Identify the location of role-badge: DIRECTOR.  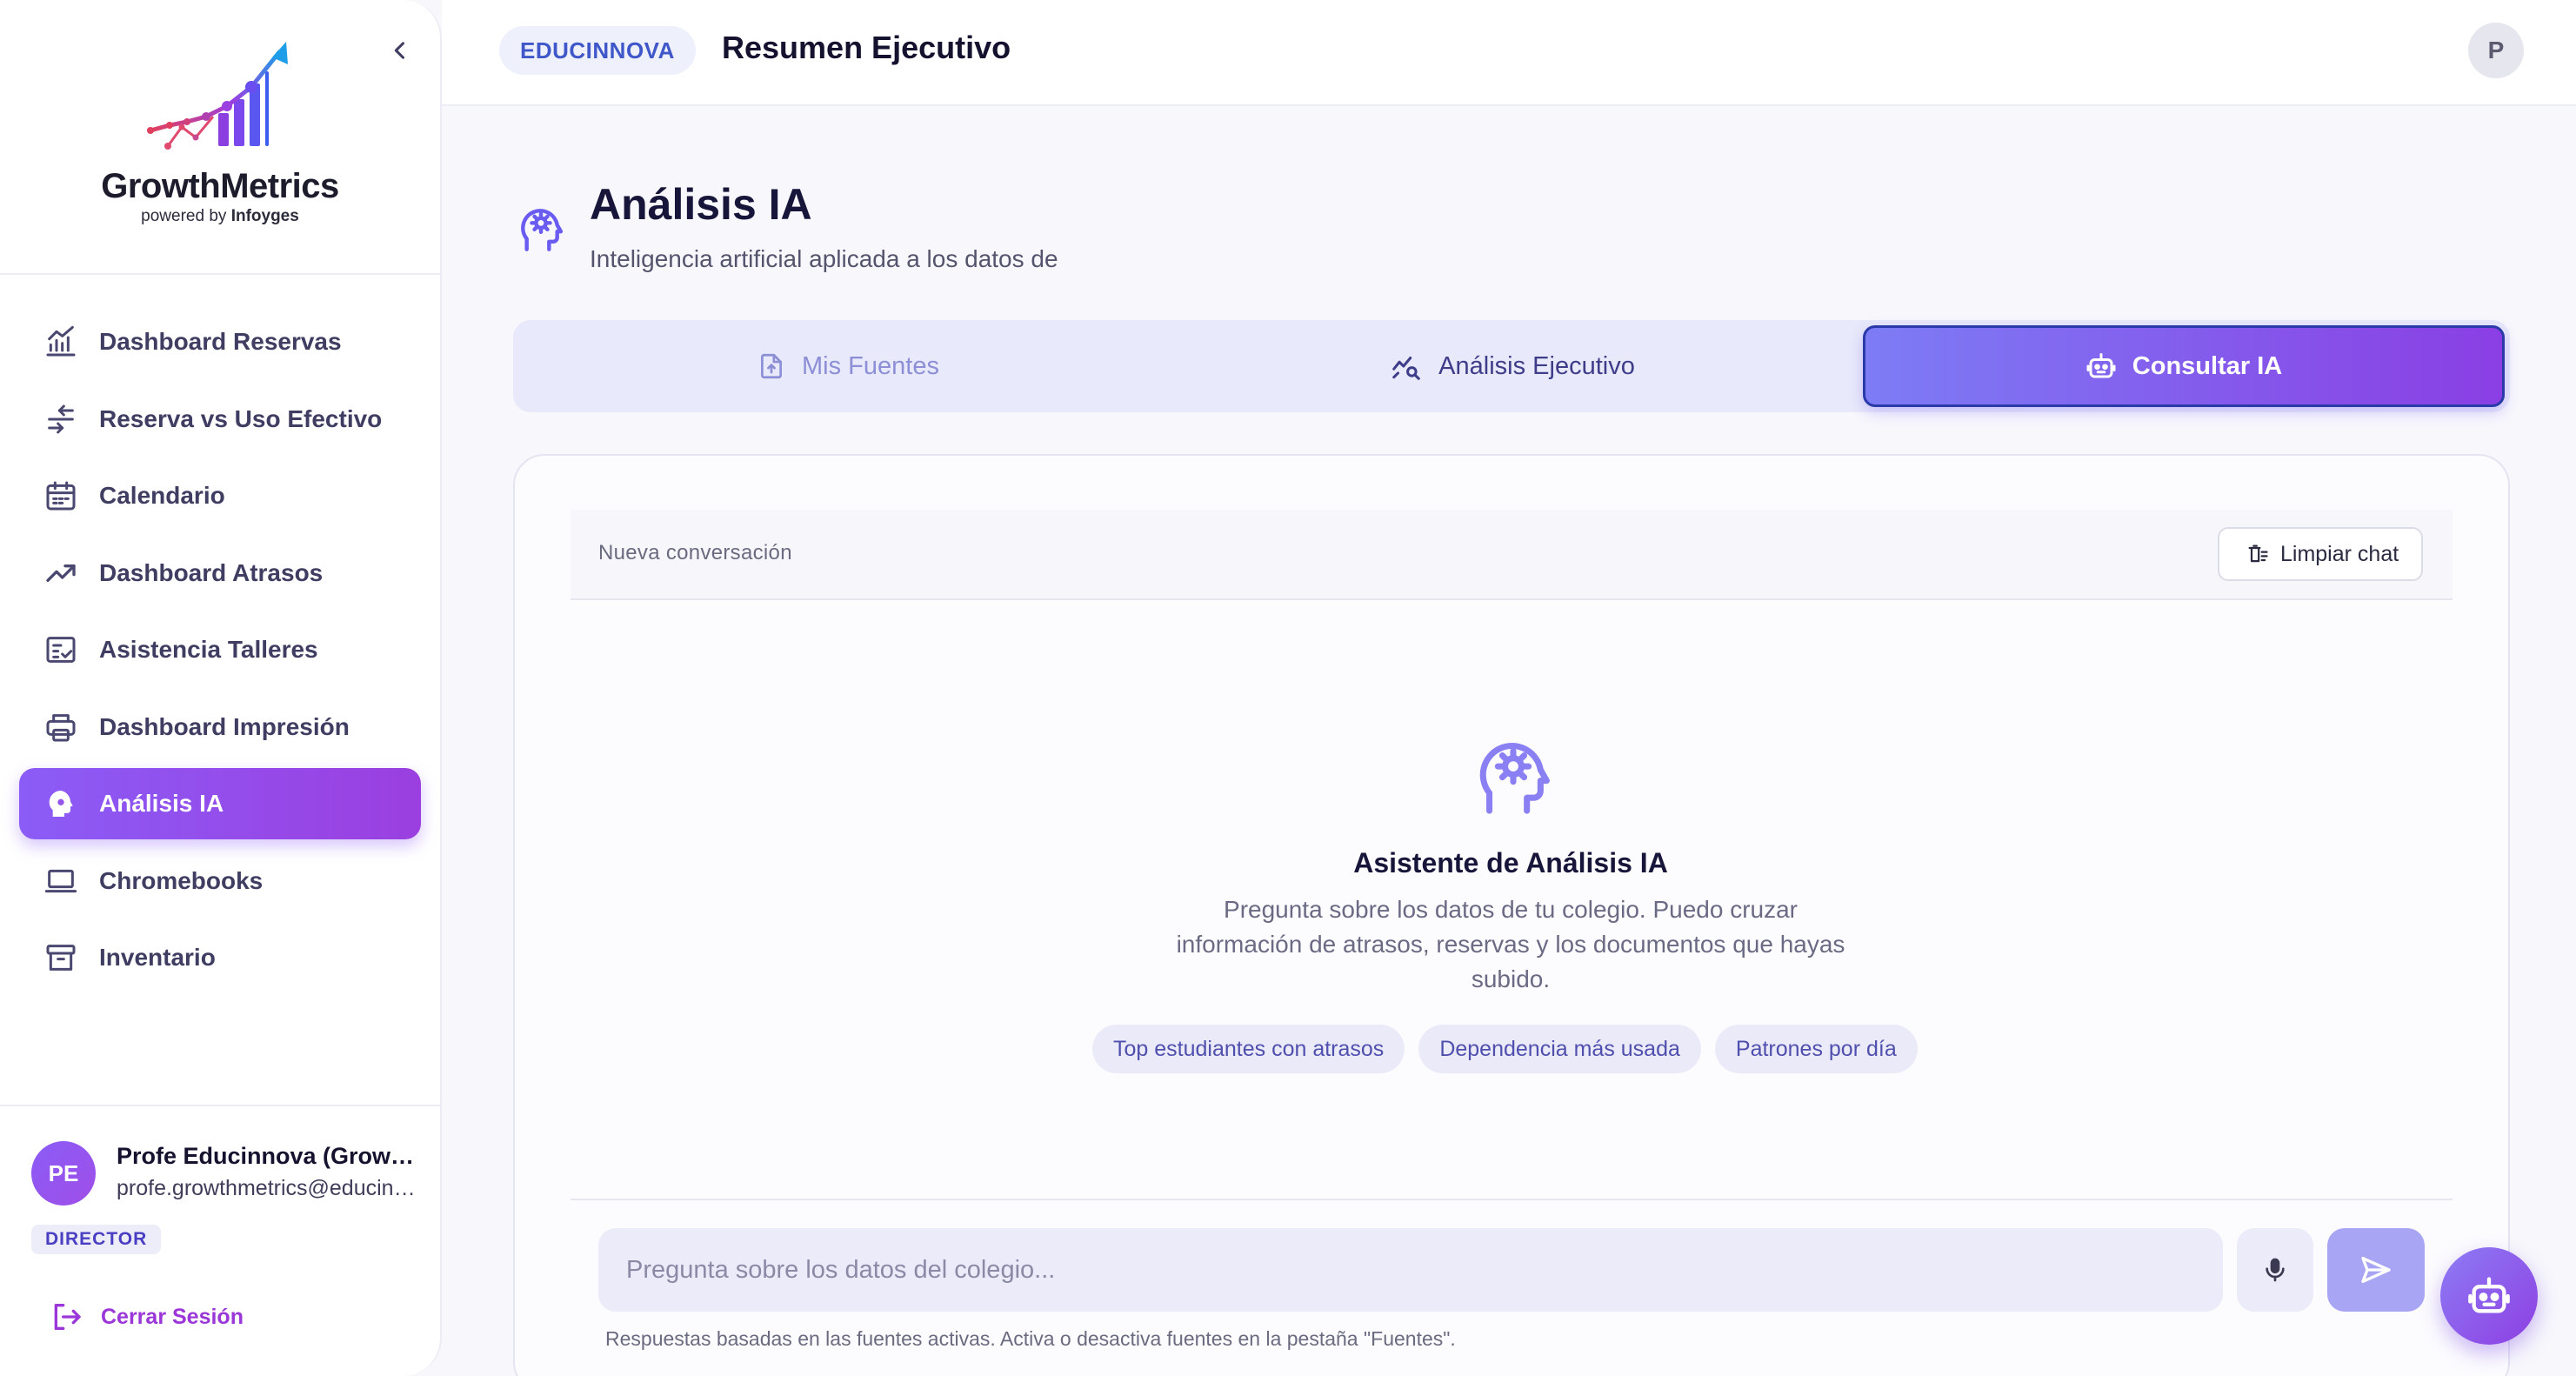
(96, 1239).